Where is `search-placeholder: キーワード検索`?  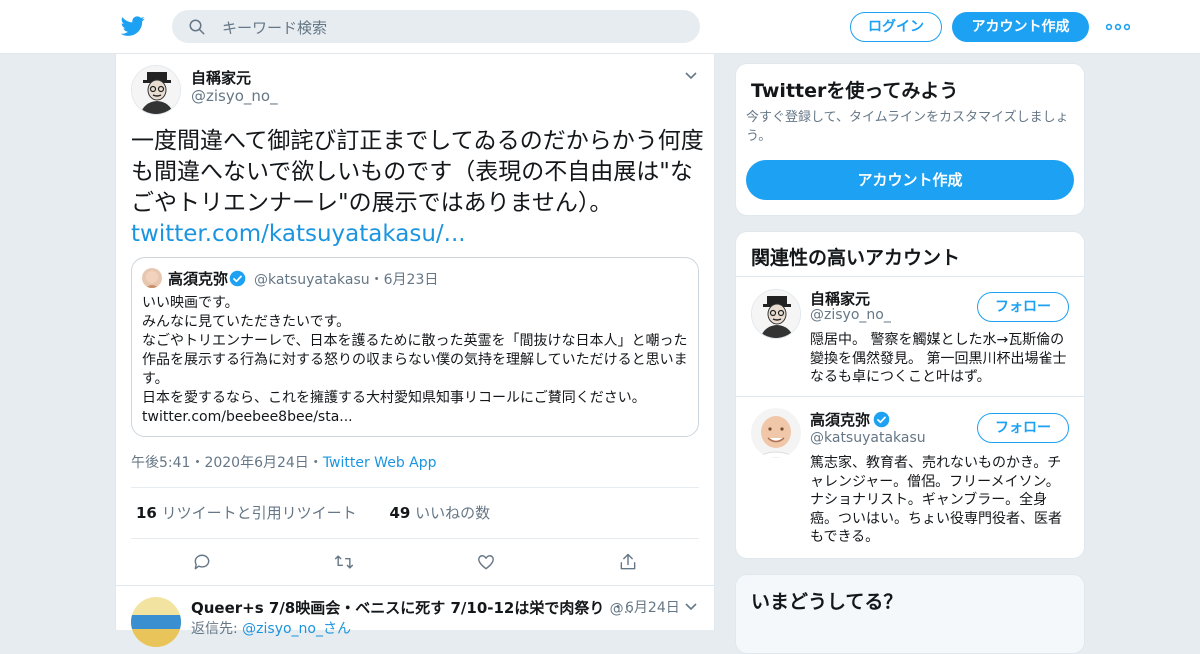
search-placeholder: キーワード検索 is located at coordinates (275, 28).